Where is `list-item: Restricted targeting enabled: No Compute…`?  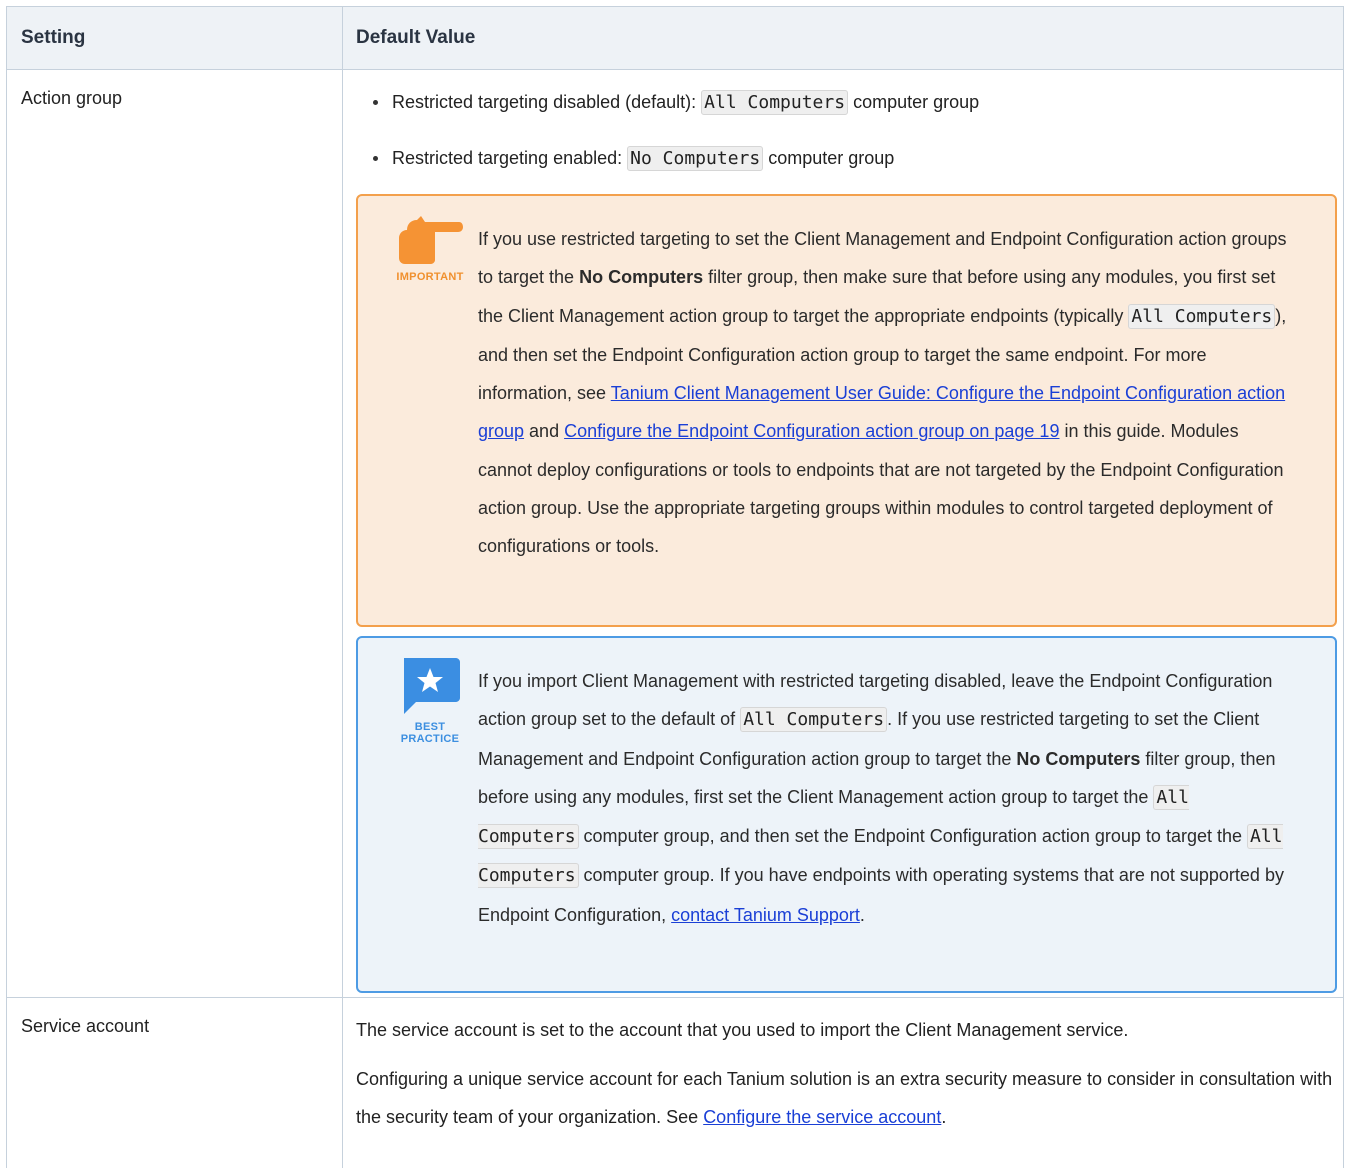 list-item: Restricted targeting enabled: No Compute… is located at coordinates (849, 166).